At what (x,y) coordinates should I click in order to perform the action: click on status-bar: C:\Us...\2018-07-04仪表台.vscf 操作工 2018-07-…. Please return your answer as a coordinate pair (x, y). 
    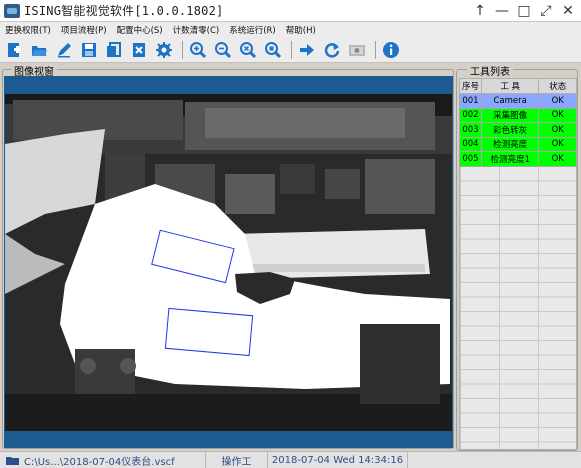
    Looking at the image, I should click on (290, 459).